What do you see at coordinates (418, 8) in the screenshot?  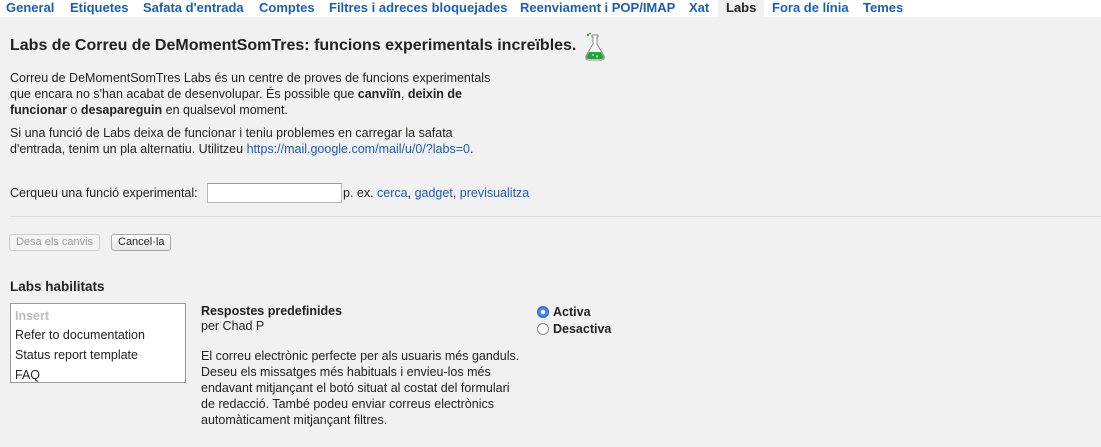 I see `tab-filtres: Filtres i adreces bloquejades` at bounding box center [418, 8].